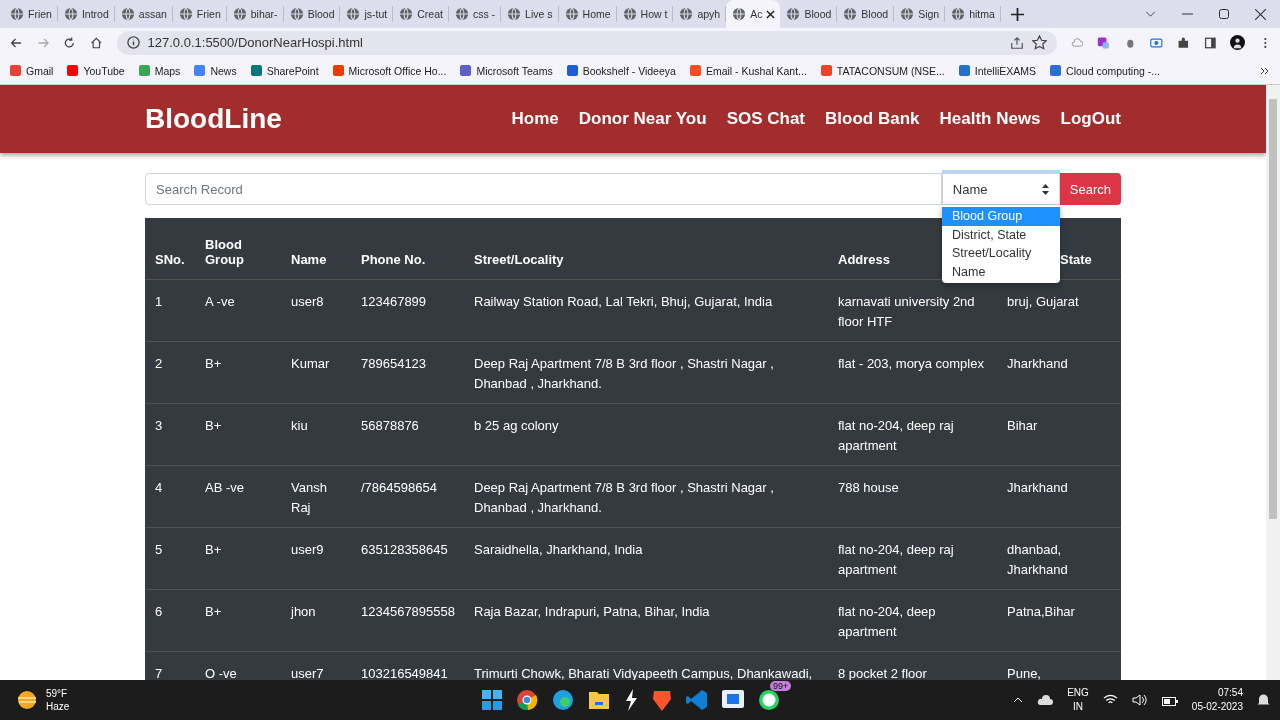 This screenshot has width=1280, height=720. Describe the element at coordinates (587, 14) in the screenshot. I see `browser-tab: Home` at that location.